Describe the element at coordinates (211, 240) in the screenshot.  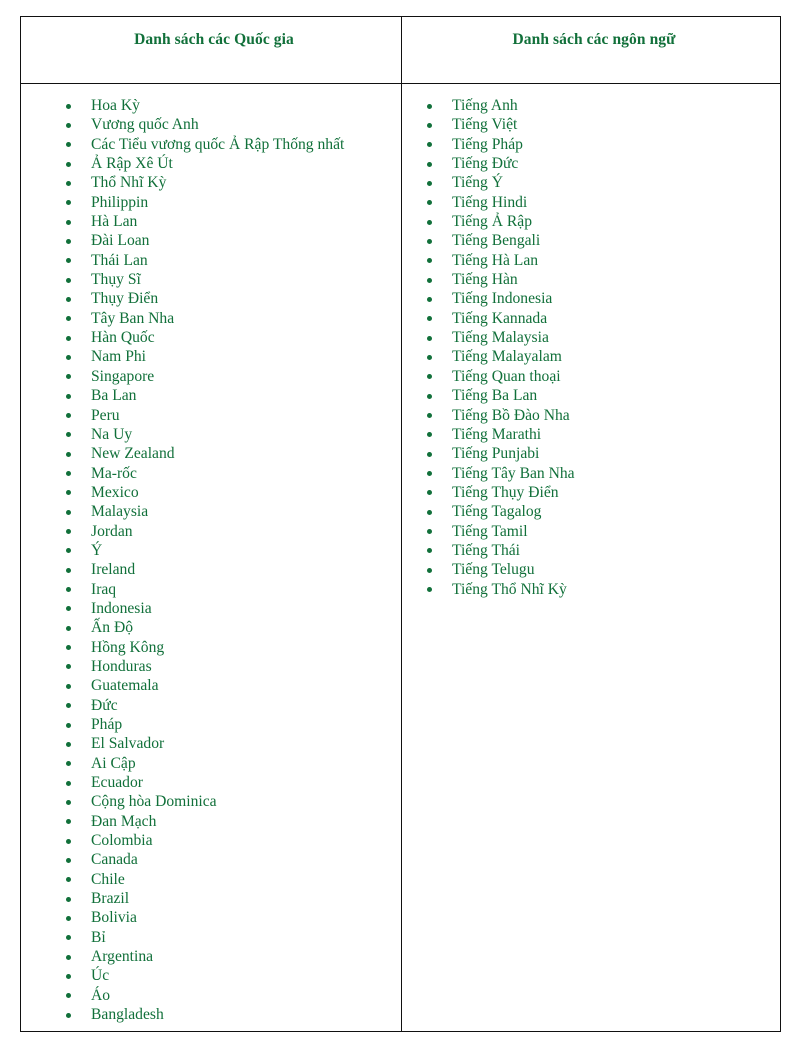
I see `list-item: Đài Loan` at that location.